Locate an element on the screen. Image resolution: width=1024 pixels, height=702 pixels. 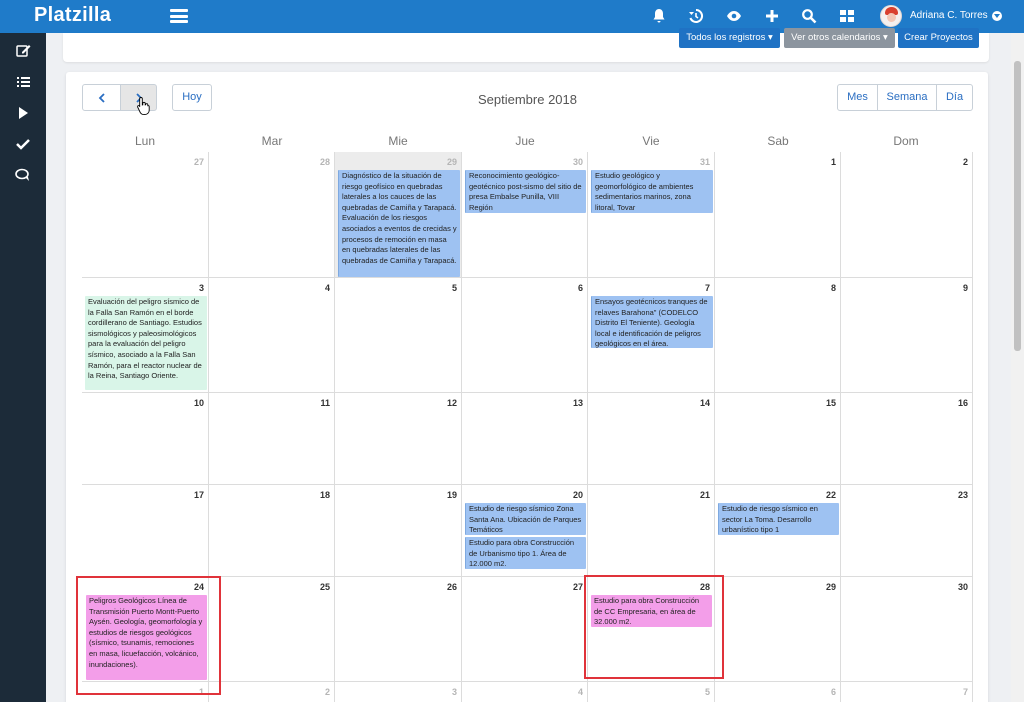
day-cell: 25 is located at coordinates (272, 629).